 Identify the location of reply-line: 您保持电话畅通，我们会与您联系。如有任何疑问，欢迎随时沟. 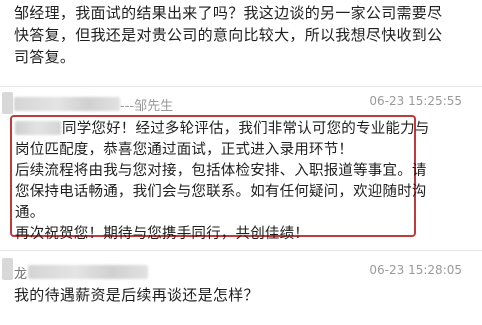
(221, 192).